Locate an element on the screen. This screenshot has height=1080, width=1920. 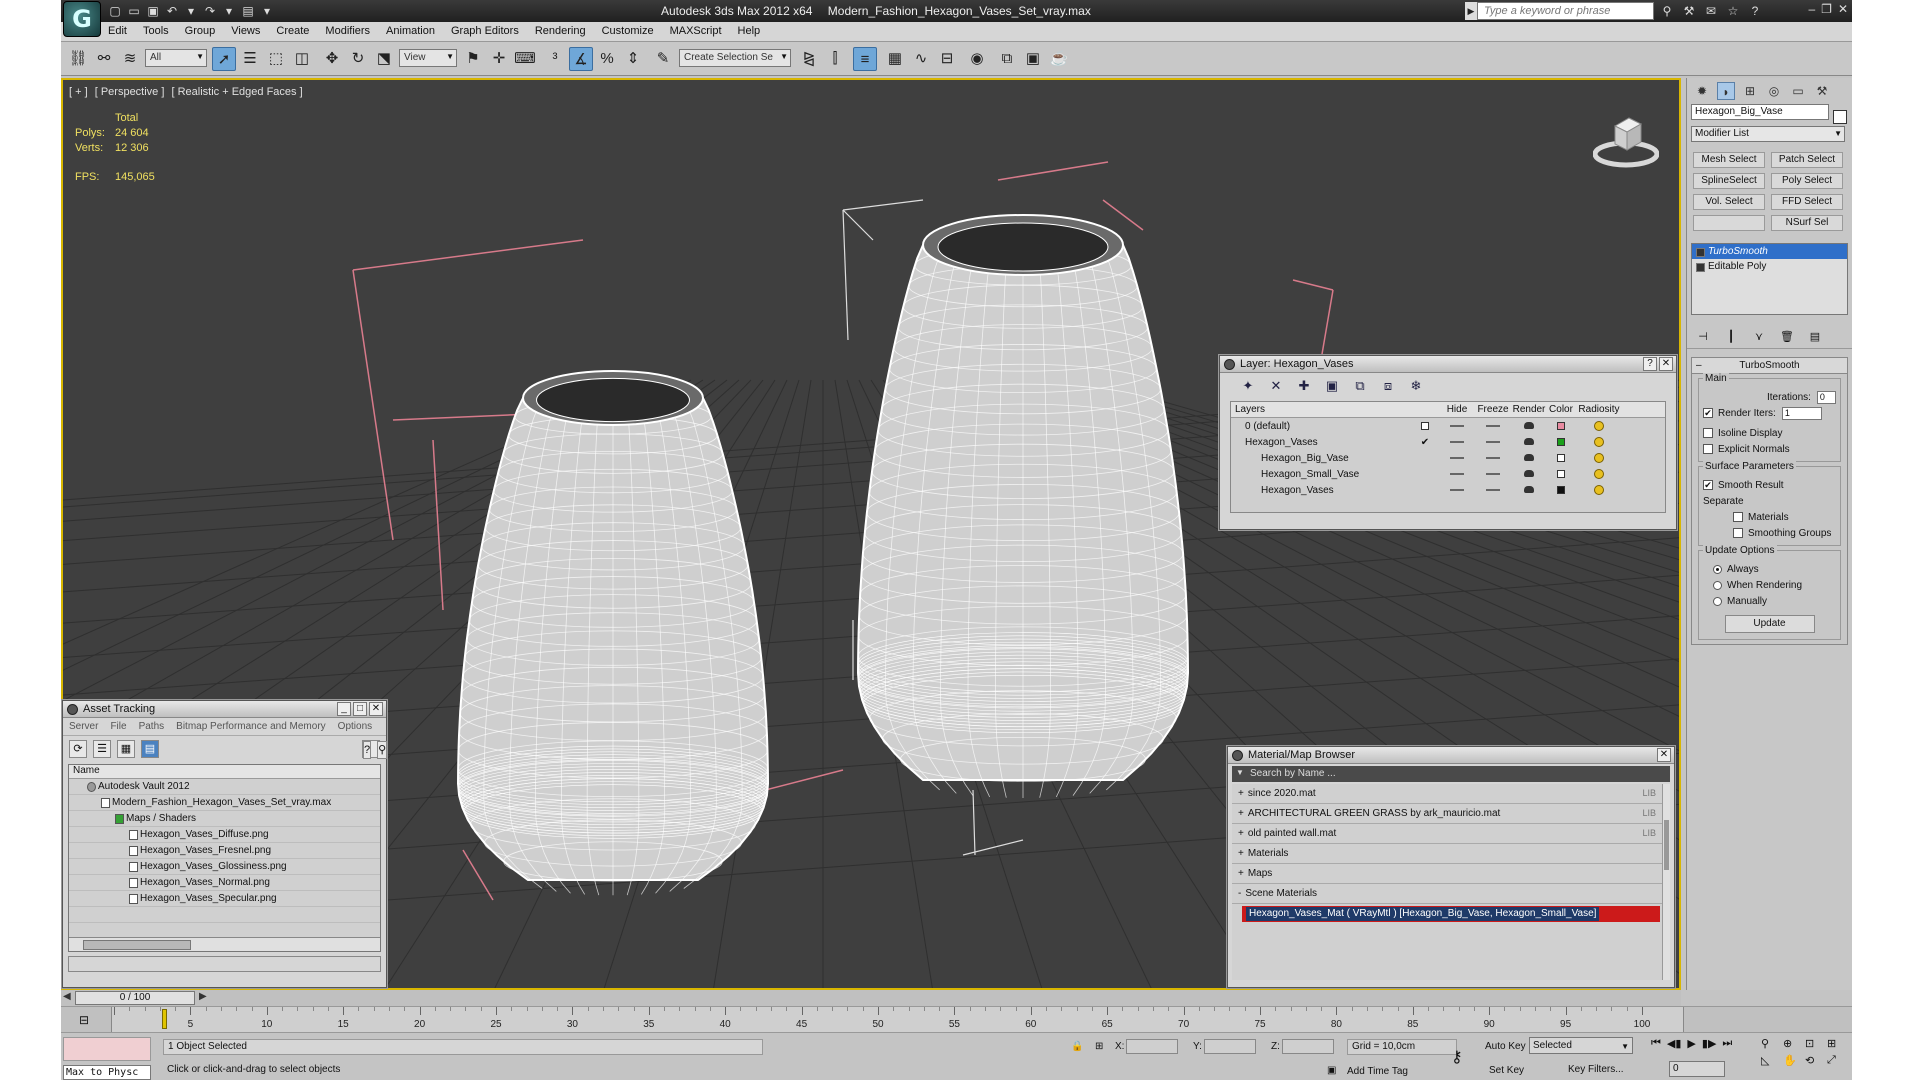
window-crossing-icon: ◫ is located at coordinates (302, 59).